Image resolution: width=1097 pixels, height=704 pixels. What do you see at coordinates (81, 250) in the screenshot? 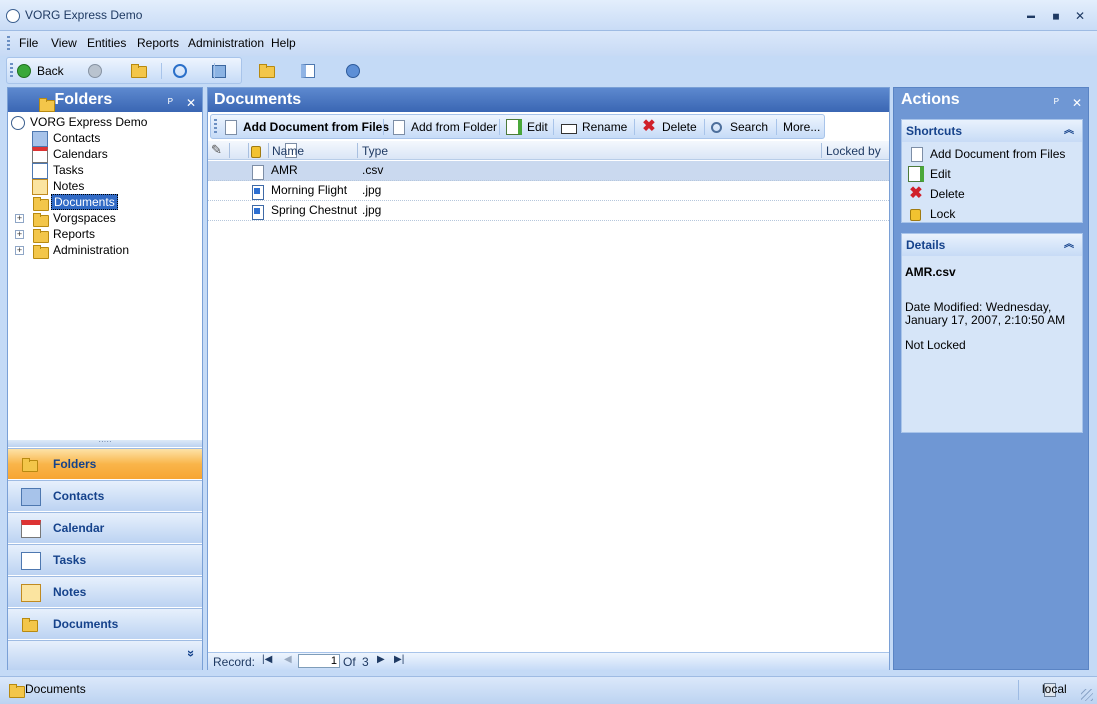
I see `tree-item-administration: Administration` at bounding box center [81, 250].